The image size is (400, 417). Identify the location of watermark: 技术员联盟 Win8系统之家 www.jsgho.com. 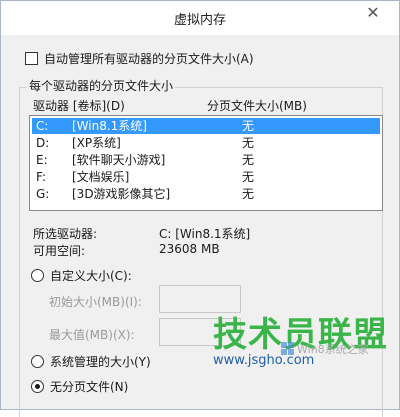
(306, 340).